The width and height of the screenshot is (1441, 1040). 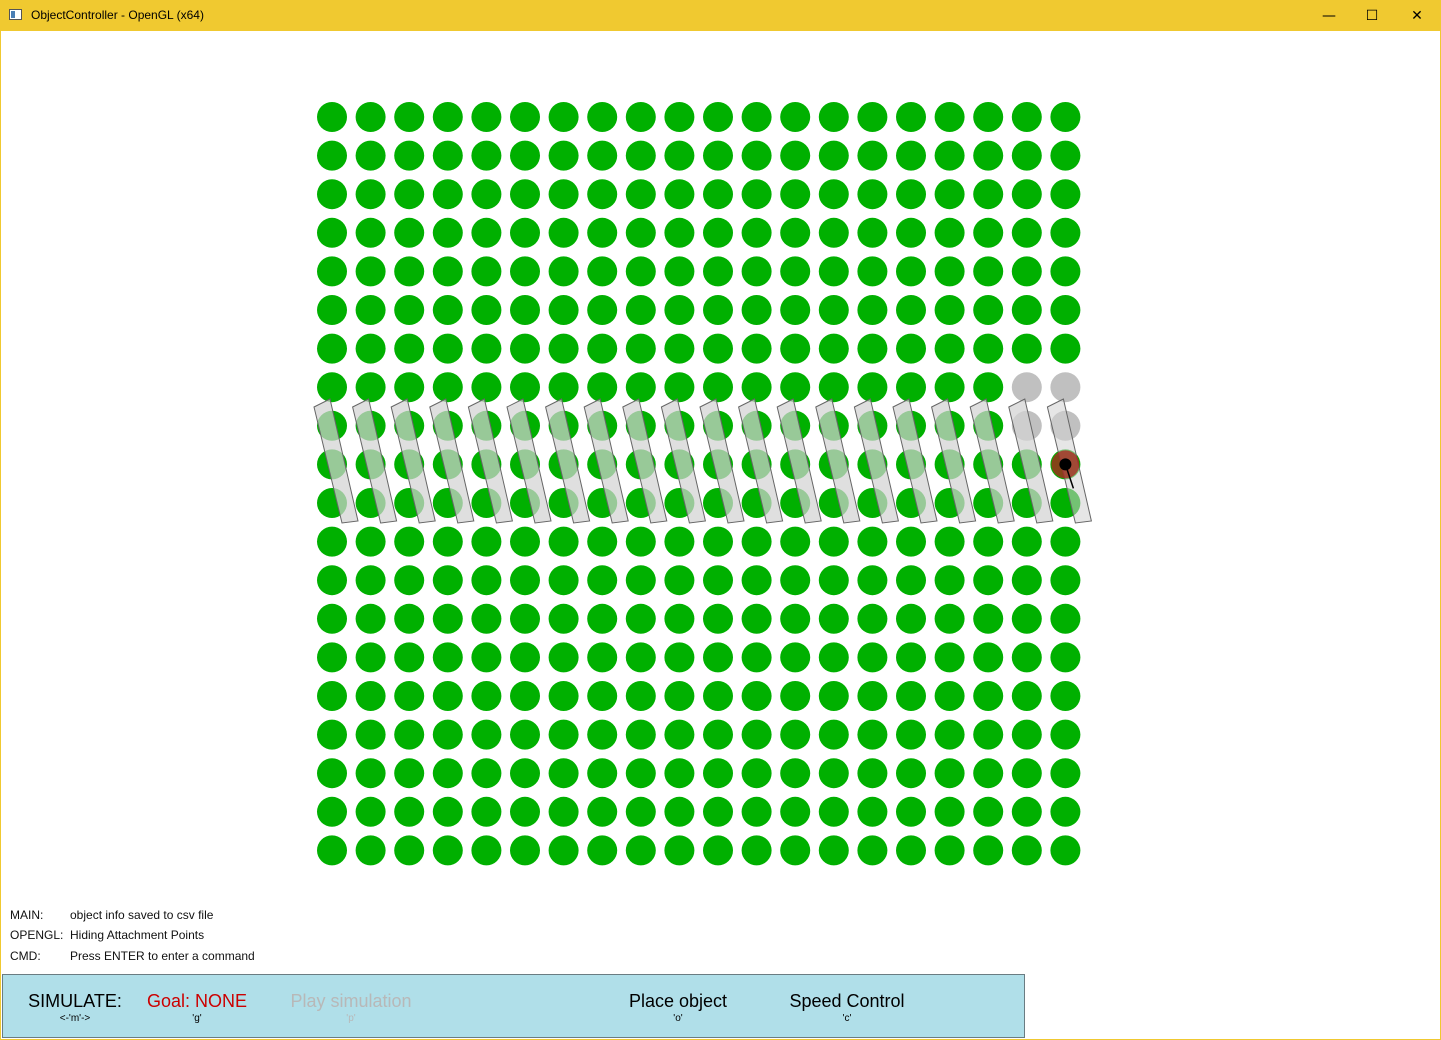 I want to click on simulate-key-hint: <-'m'->, so click(x=75, y=1018).